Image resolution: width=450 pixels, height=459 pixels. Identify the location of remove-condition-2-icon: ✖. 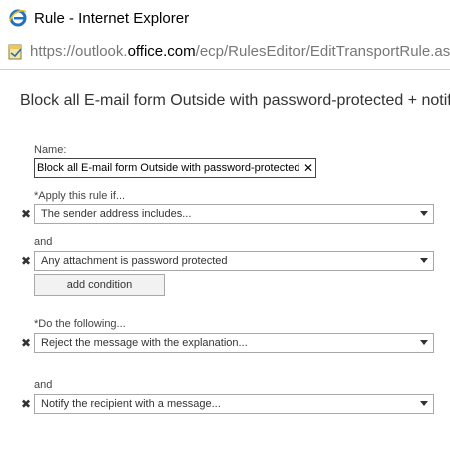
(26, 261).